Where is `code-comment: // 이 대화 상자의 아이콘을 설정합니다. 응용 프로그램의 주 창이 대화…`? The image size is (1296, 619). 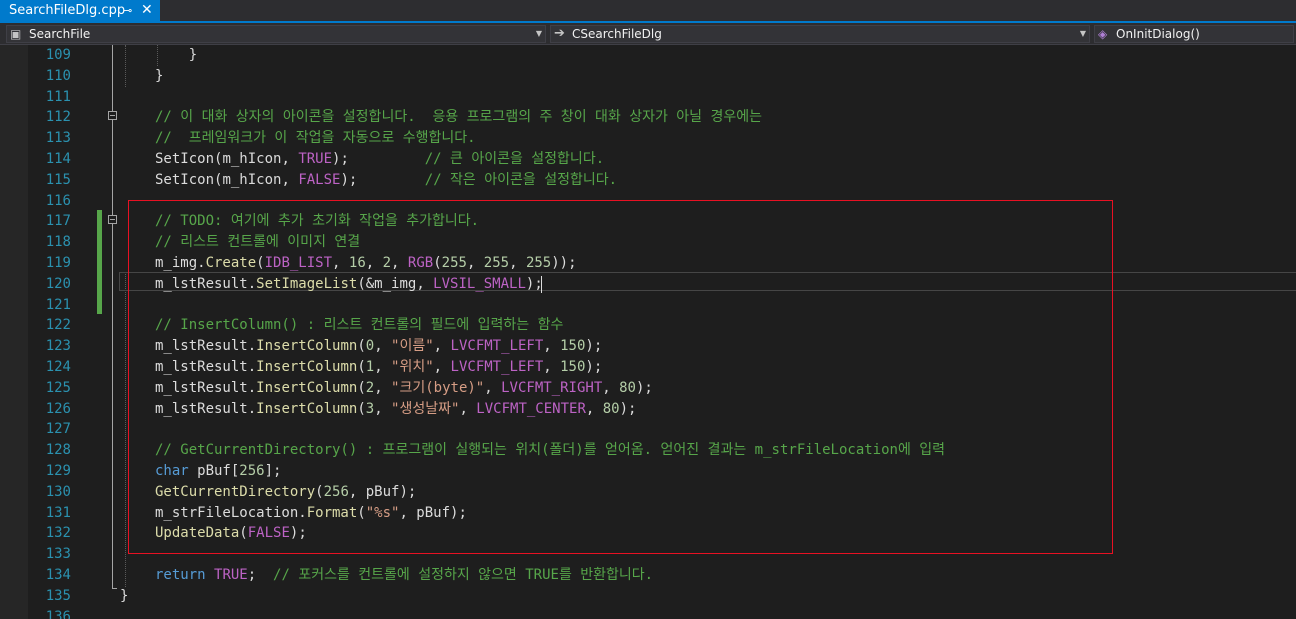 code-comment: // 이 대화 상자의 아이콘을 설정합니다. 응용 프로그램의 주 창이 대화… is located at coordinates (458, 117).